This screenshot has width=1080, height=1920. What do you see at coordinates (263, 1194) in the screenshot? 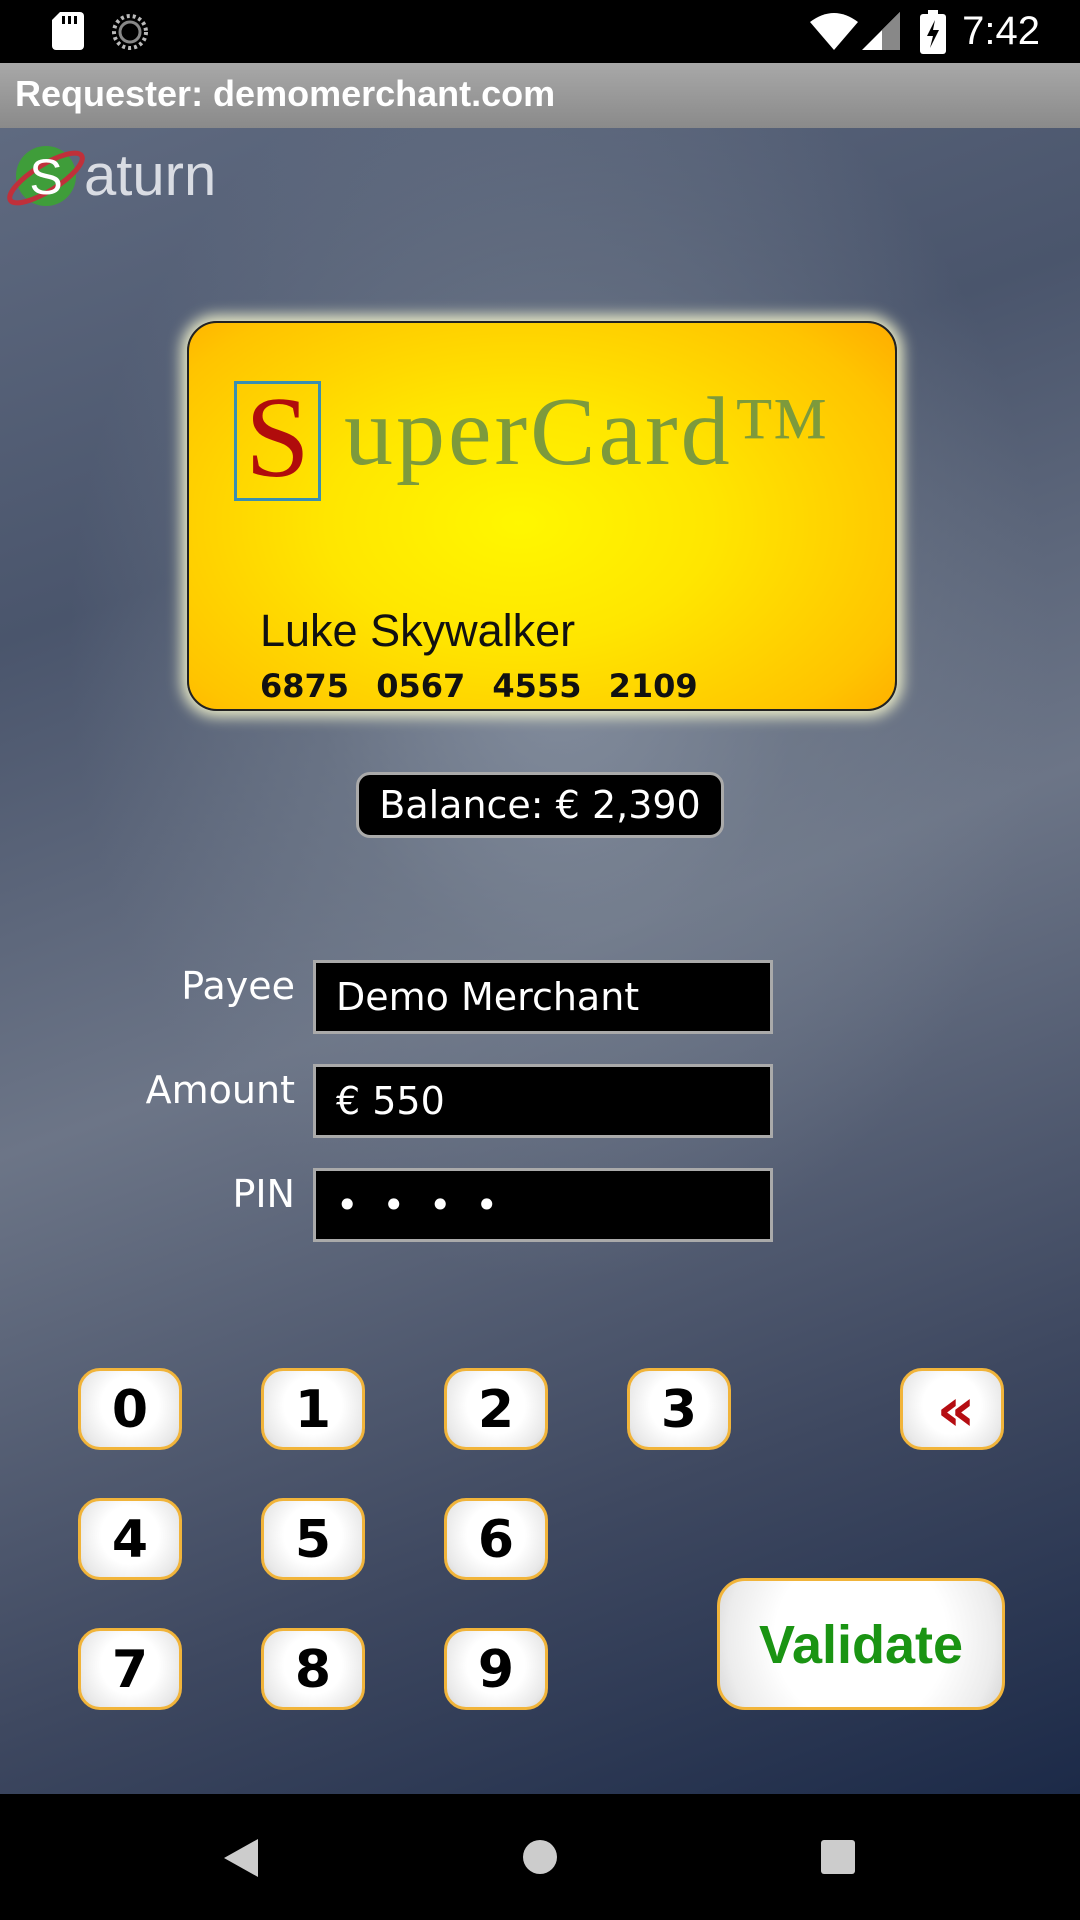
I see `pin-label: PIN` at bounding box center [263, 1194].